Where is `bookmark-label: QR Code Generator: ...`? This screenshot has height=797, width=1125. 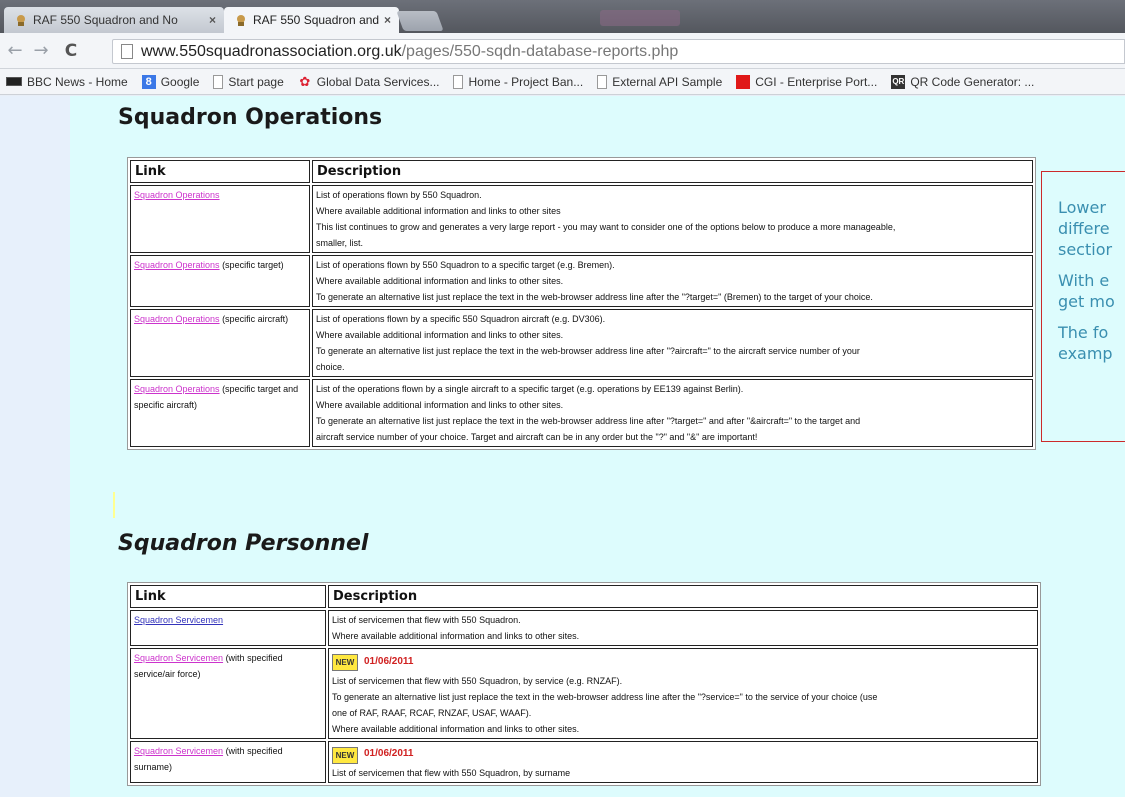 bookmark-label: QR Code Generator: ... is located at coordinates (972, 81).